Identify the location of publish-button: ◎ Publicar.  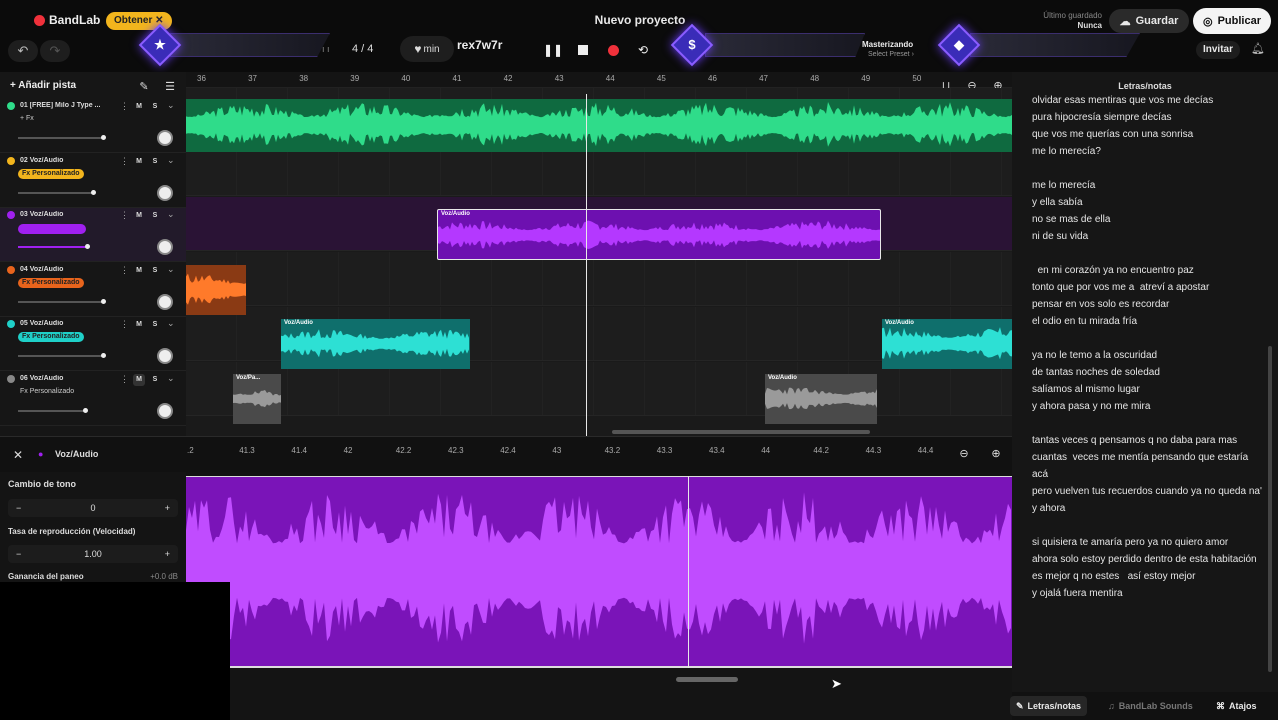
(1232, 21).